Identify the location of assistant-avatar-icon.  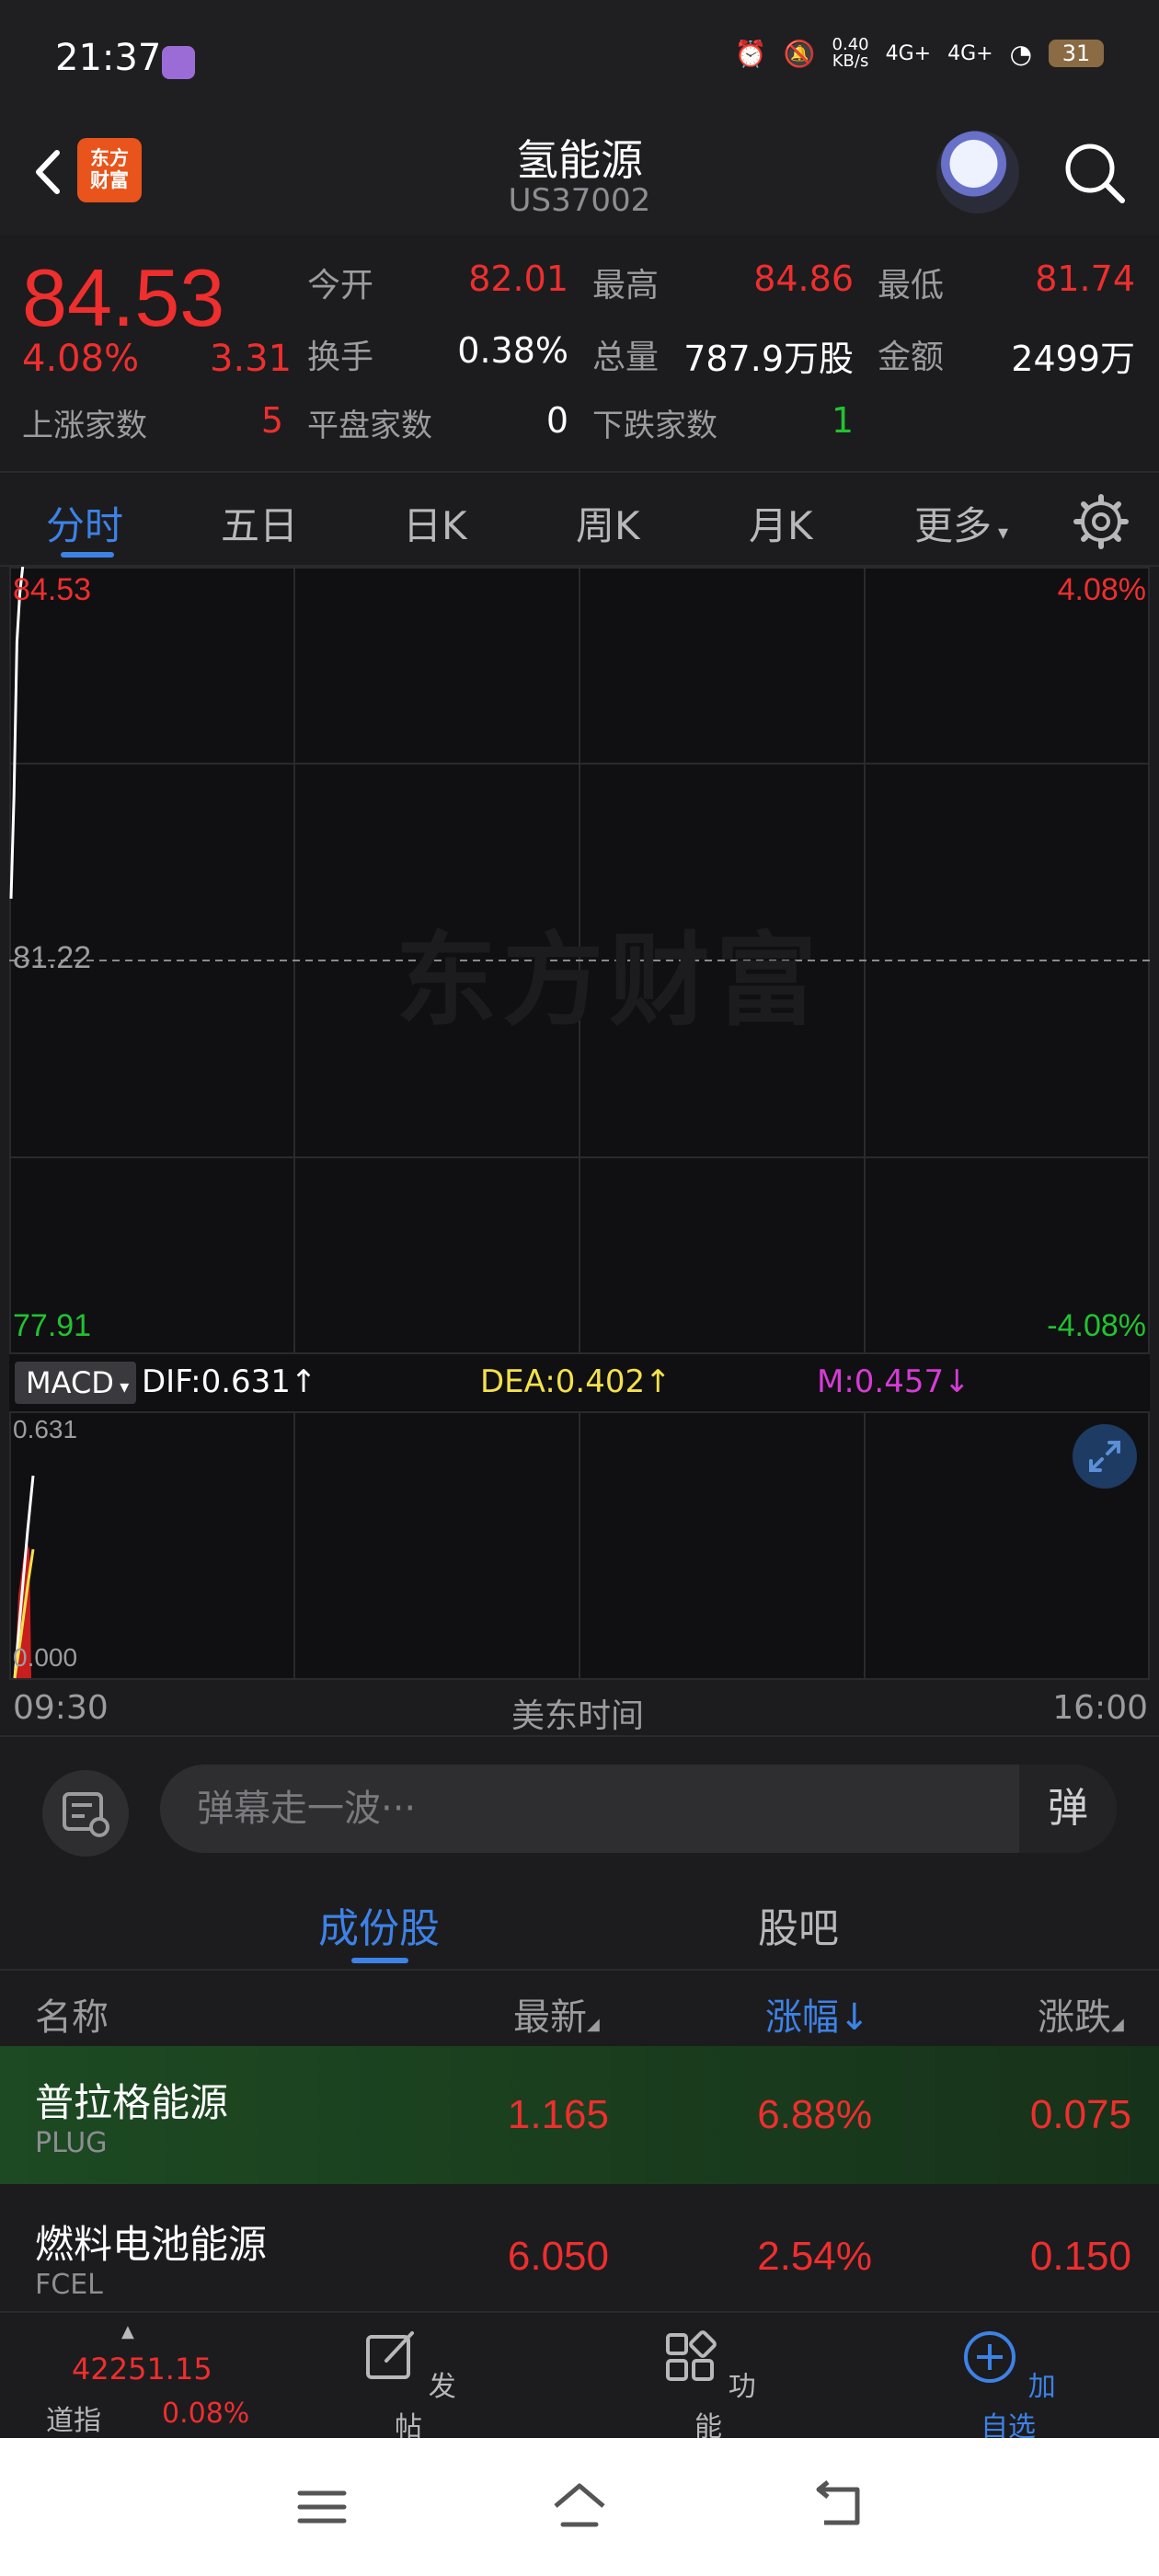
(977, 172).